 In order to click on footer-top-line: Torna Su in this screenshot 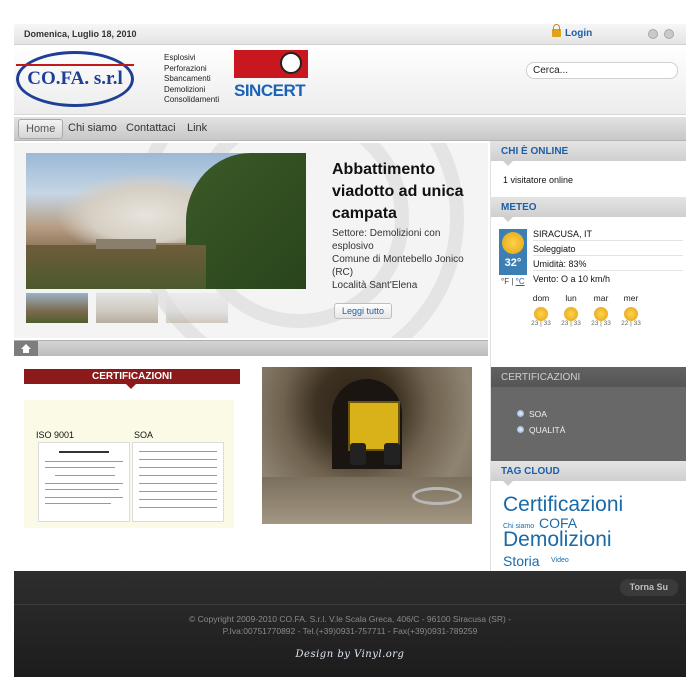, I will do `click(350, 588)`.